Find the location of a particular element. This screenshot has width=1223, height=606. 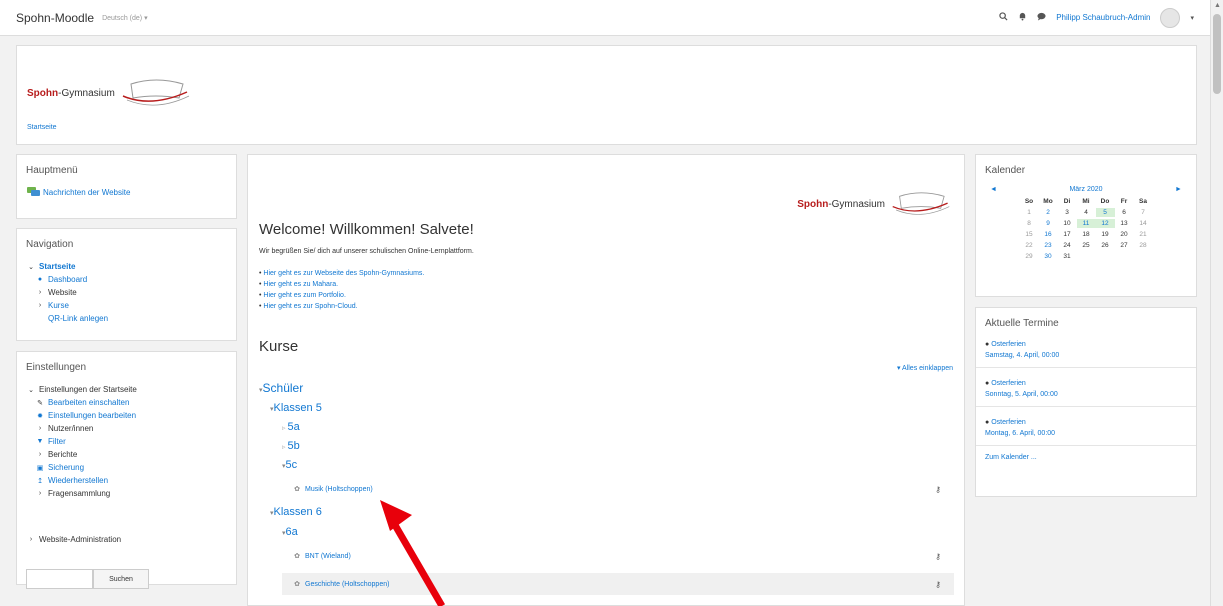

course-icon: ✿ is located at coordinates (297, 556).